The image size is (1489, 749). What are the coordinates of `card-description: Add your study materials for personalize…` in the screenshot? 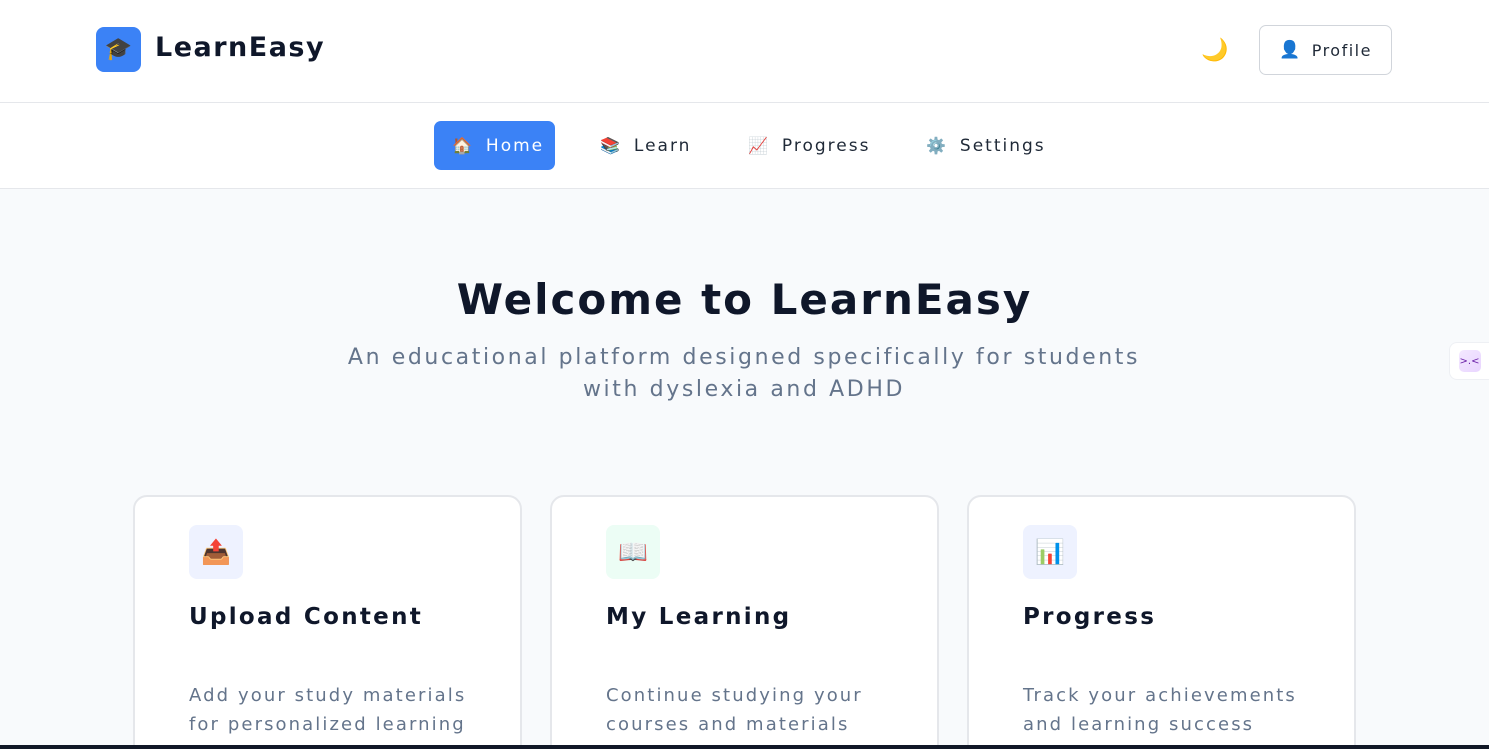 It's located at (328, 710).